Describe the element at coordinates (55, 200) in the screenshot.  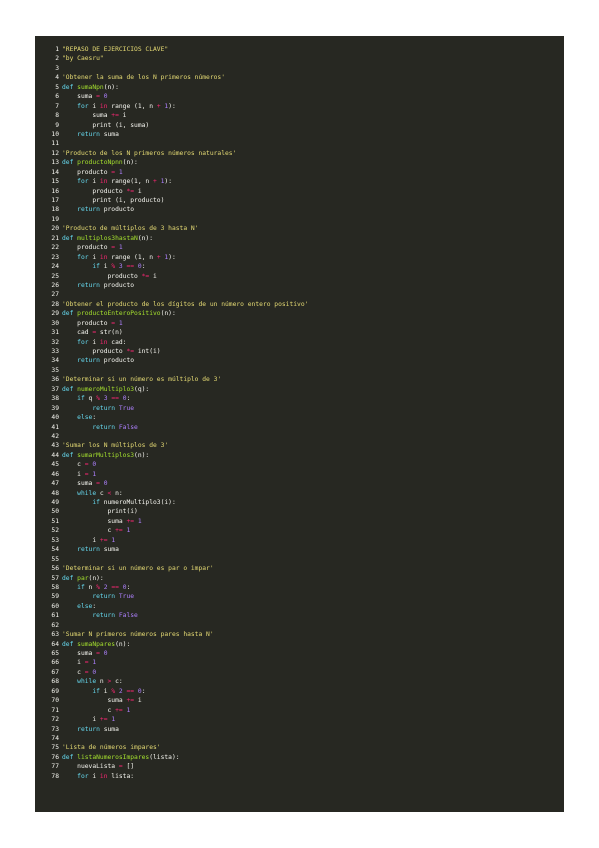
I see `line-number: 17` at that location.